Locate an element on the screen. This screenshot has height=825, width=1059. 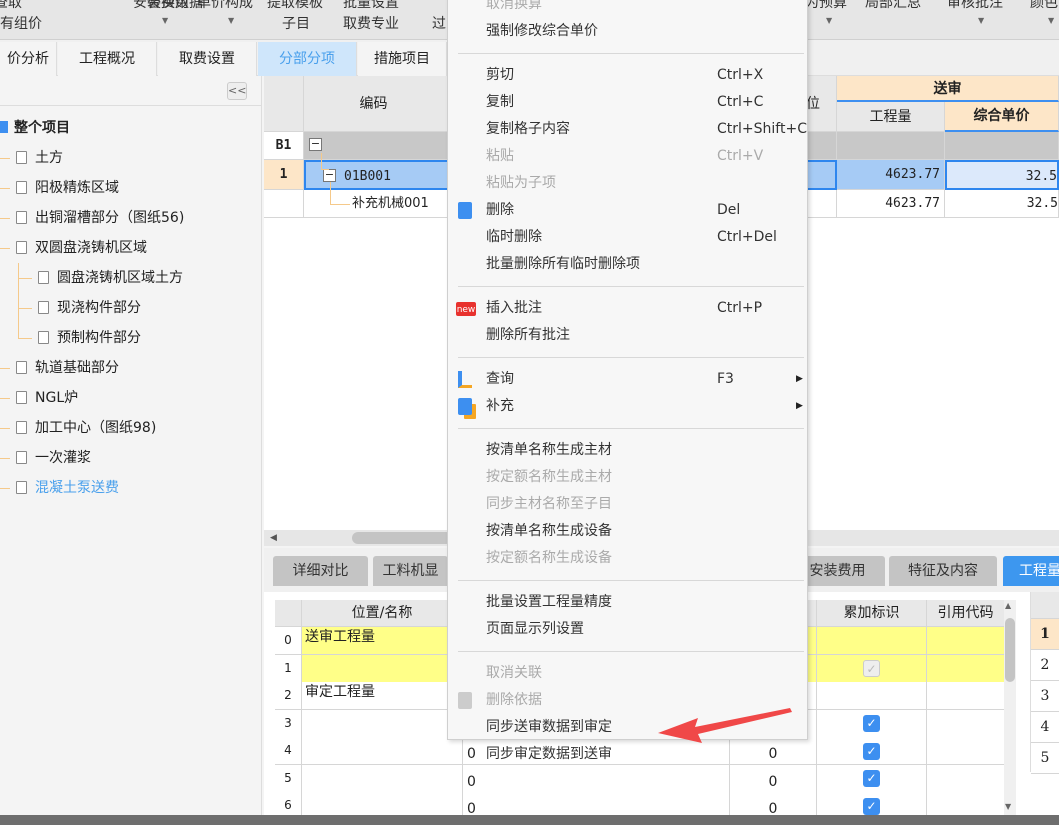
menu-item: 剪切 Ctrl+X is located at coordinates (627, 75).